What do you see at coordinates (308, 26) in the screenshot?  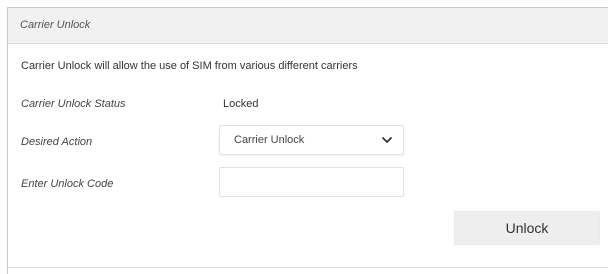 I see `panel-header: Carrier Unlock` at bounding box center [308, 26].